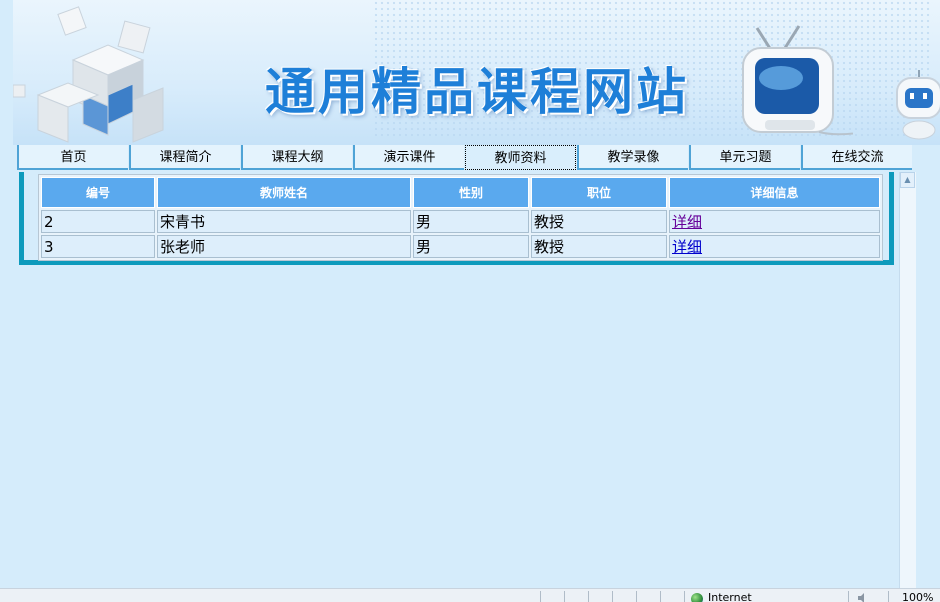  I want to click on header-gender: 性别, so click(471, 192).